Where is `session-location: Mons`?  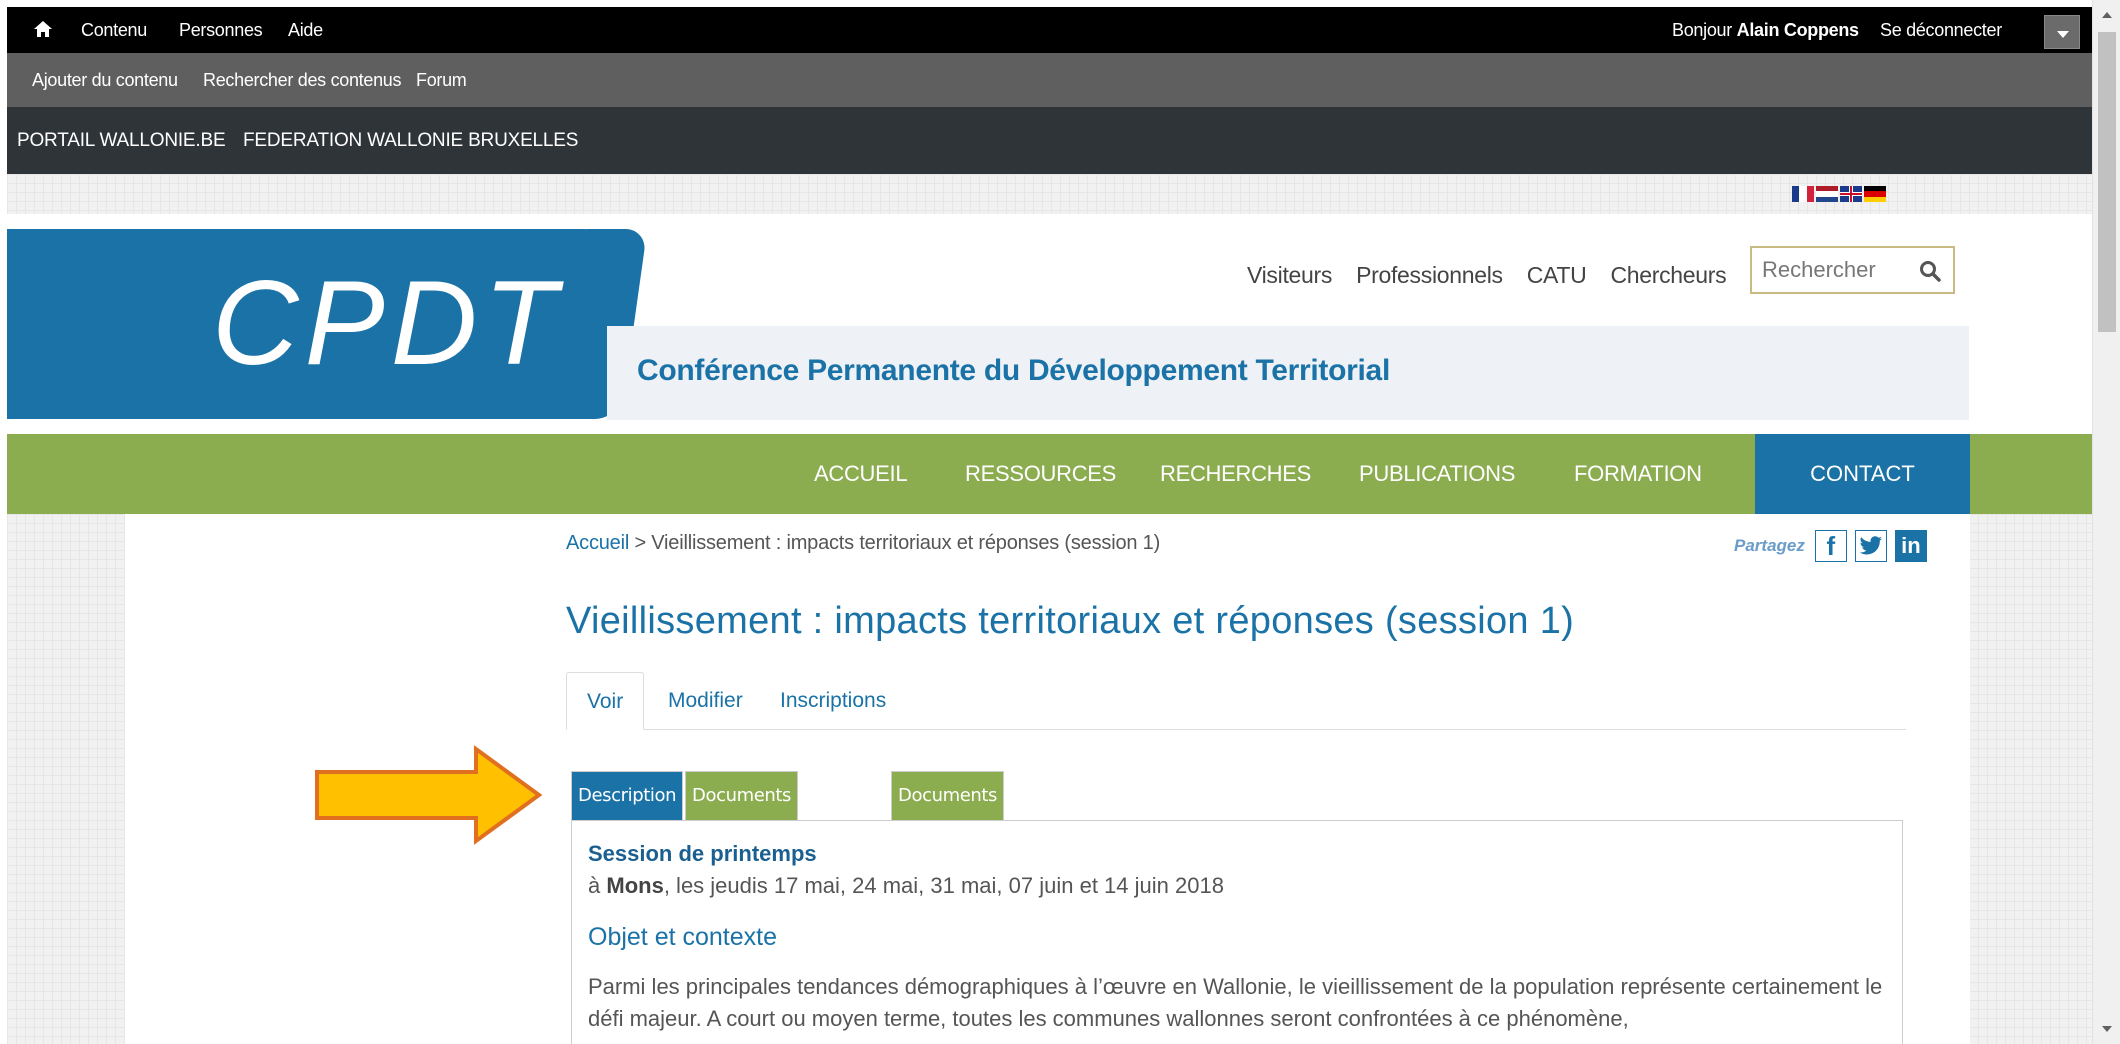 session-location: Mons is located at coordinates (635, 885).